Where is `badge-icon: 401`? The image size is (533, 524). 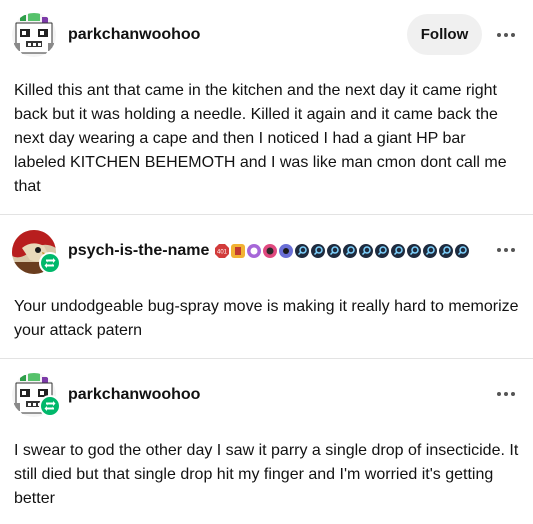
badge-icon: 401 is located at coordinates (222, 251).